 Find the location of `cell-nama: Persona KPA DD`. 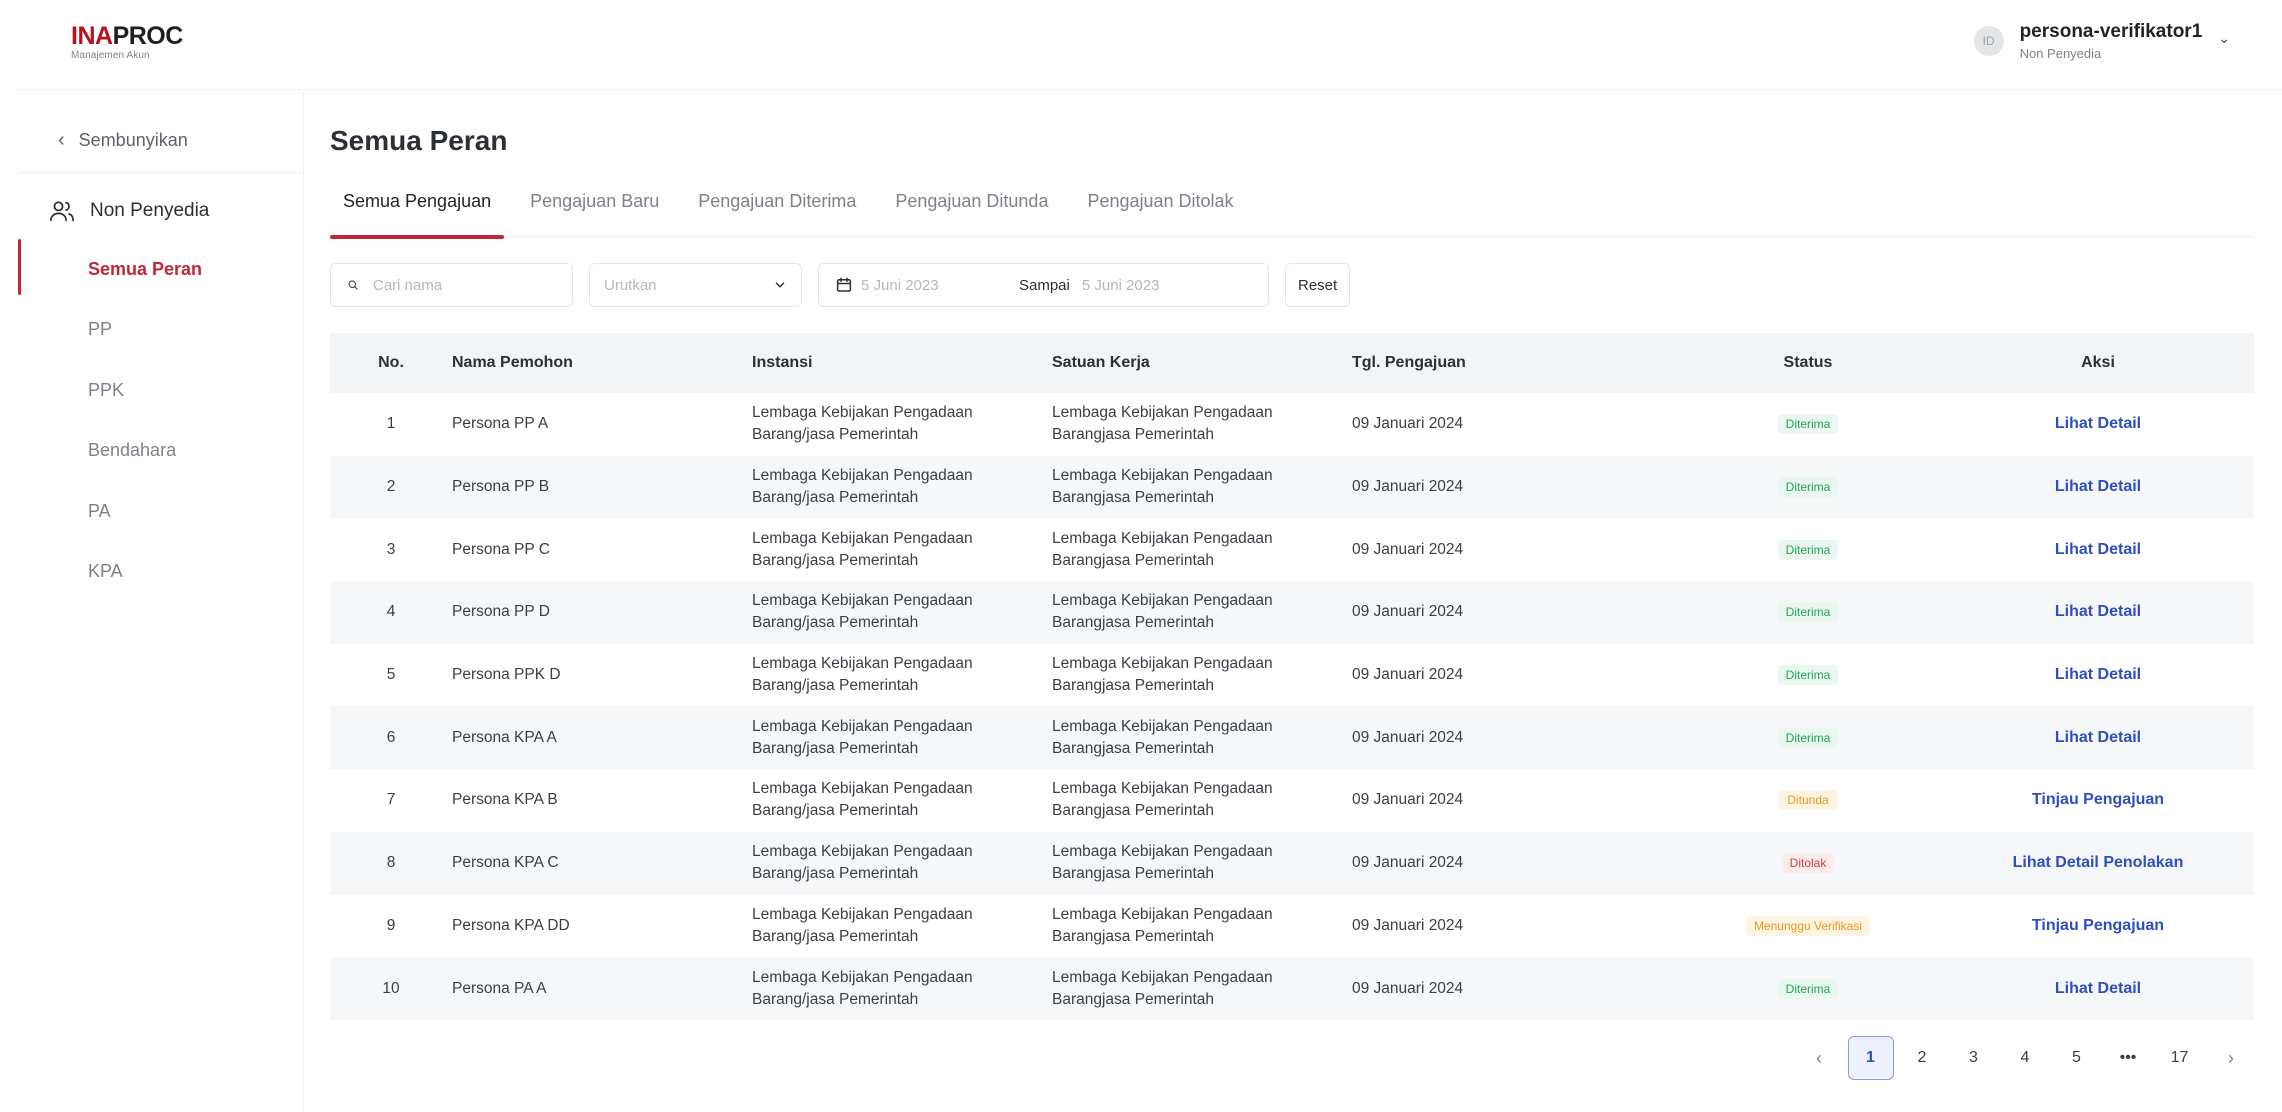

cell-nama: Persona KPA DD is located at coordinates (511, 925).